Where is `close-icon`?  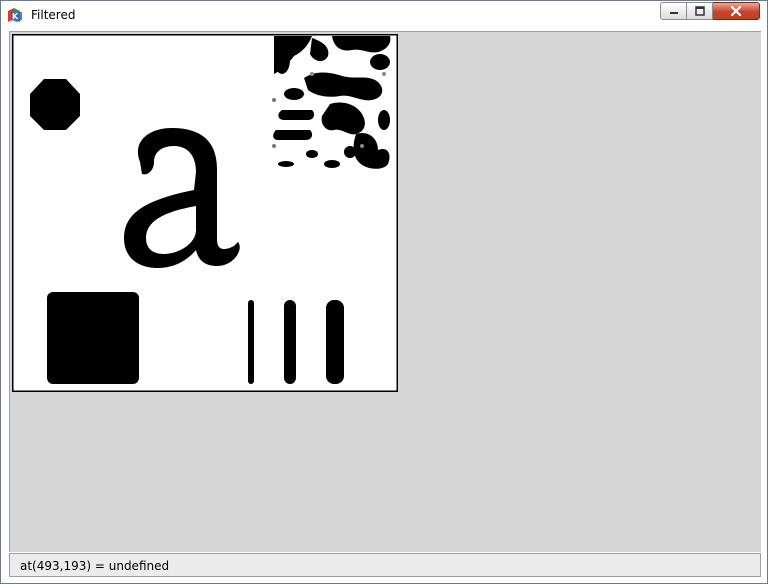
close-icon is located at coordinates (736, 11).